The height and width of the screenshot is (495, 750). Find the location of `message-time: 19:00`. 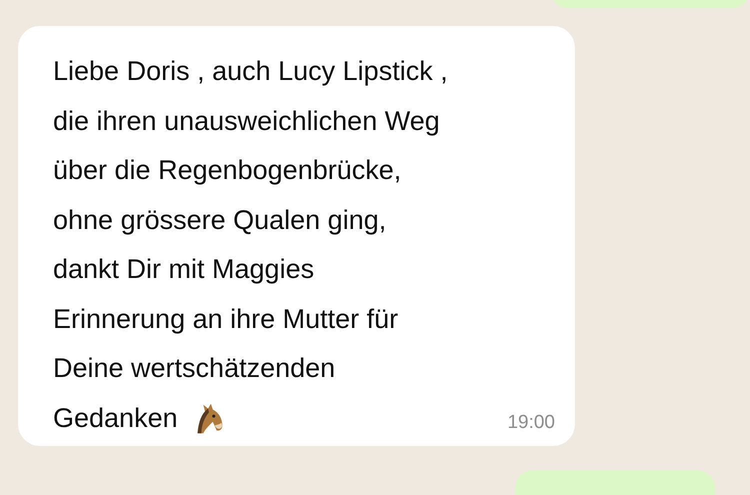

message-time: 19:00 is located at coordinates (531, 423).